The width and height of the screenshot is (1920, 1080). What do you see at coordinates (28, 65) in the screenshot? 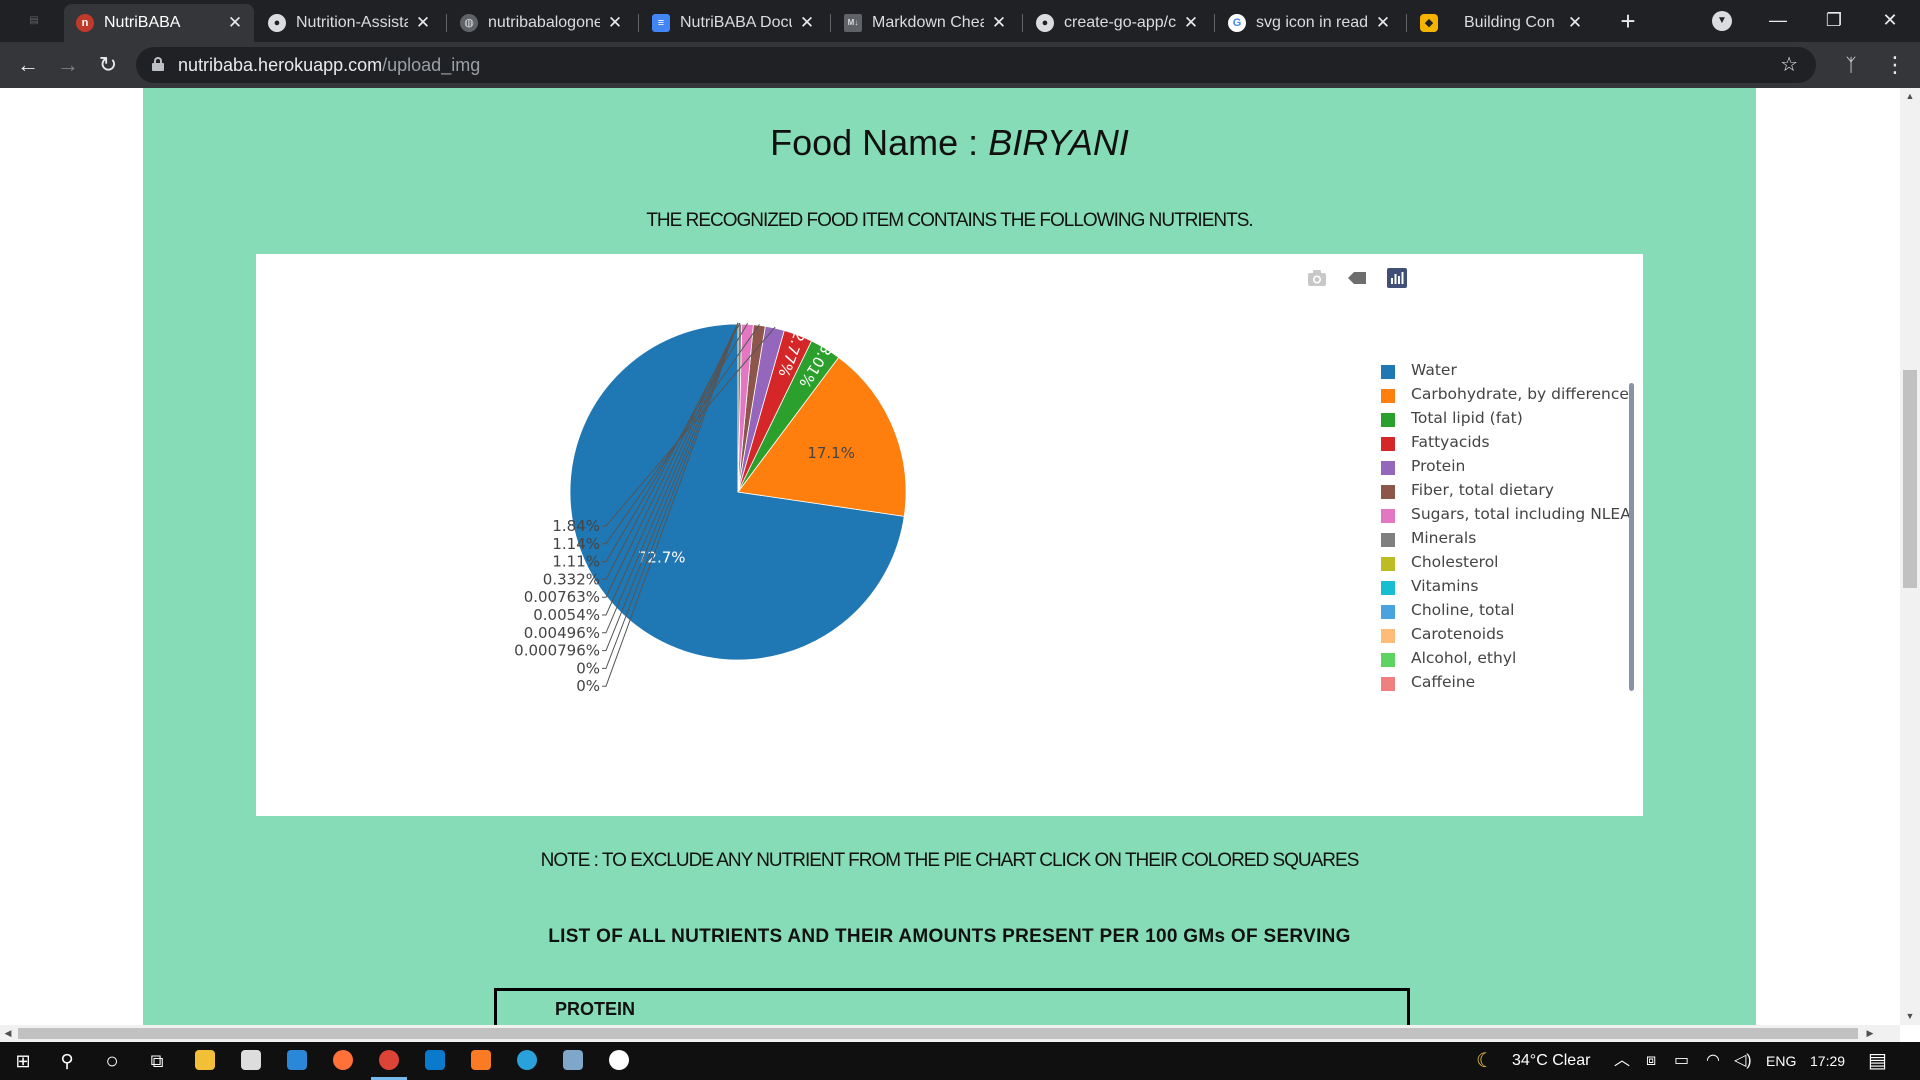
I see `back-arrow-icon: ←` at bounding box center [28, 65].